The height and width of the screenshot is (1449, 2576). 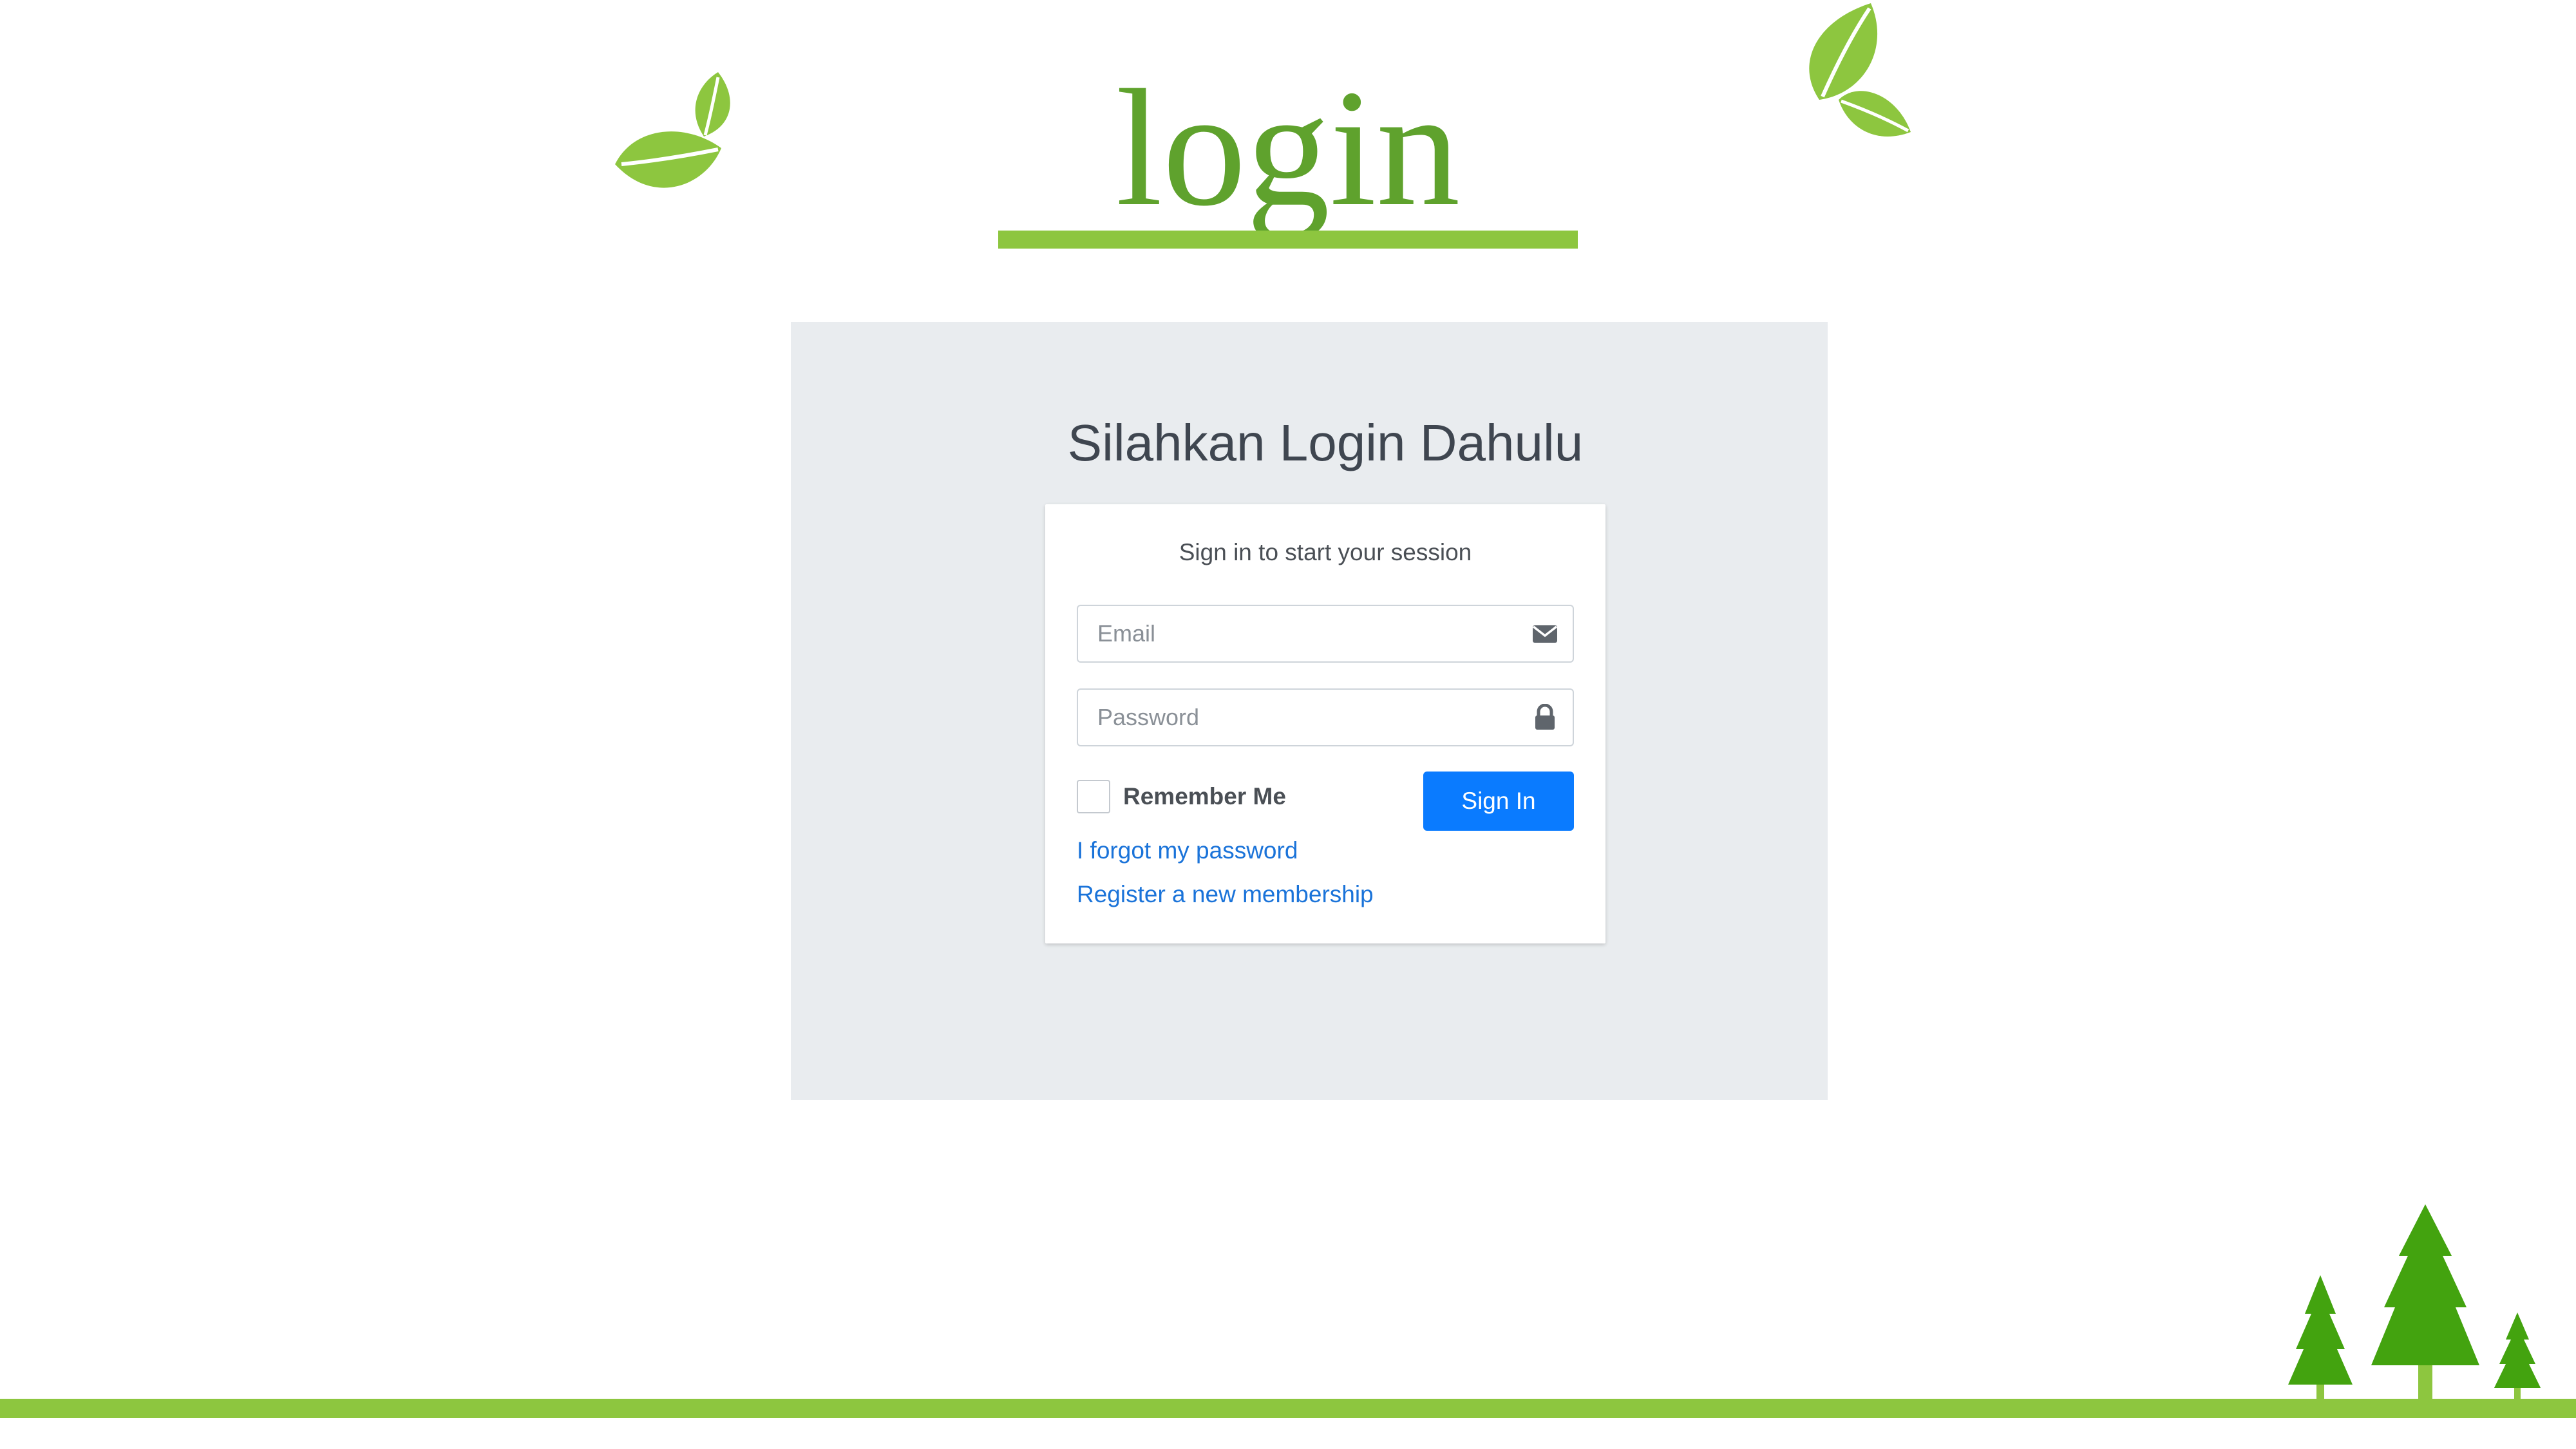 What do you see at coordinates (1288, 1409) in the screenshot?
I see `ground-strip` at bounding box center [1288, 1409].